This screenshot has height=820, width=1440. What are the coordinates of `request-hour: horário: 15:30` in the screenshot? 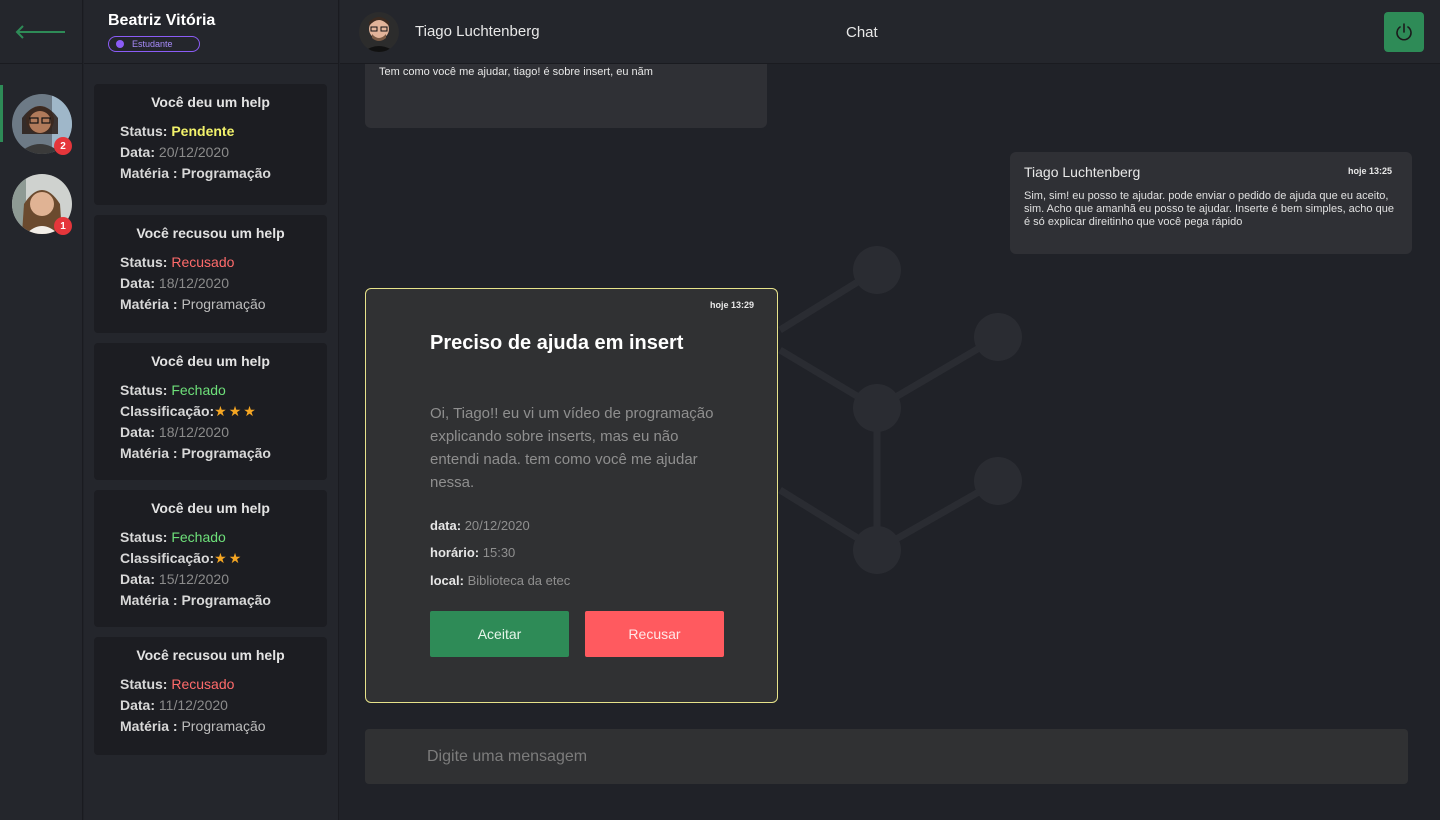 It's located at (472, 552).